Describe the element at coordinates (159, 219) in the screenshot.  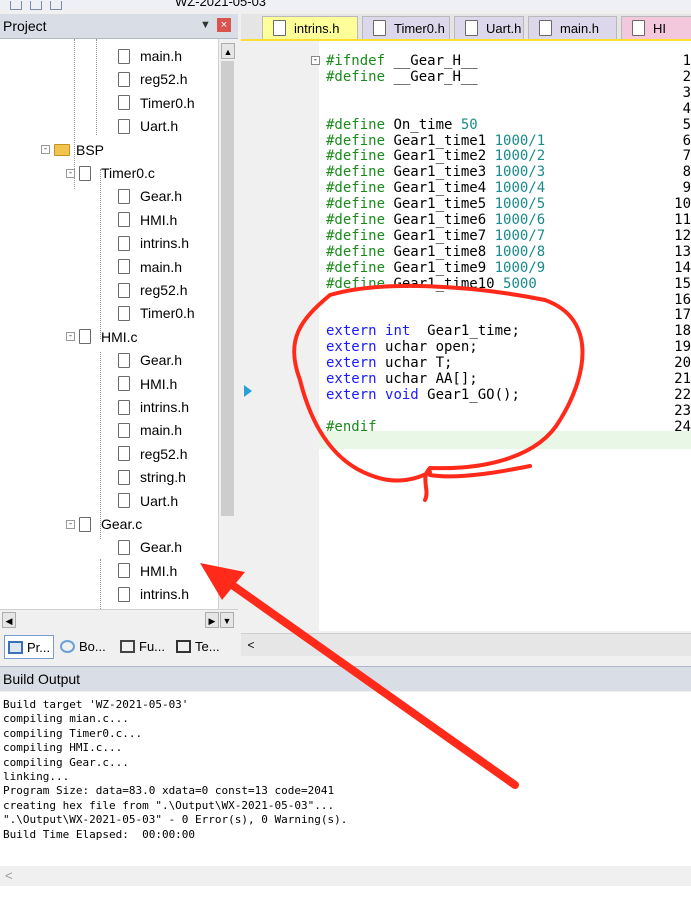
I see `tree-item-label: HMI.h` at that location.